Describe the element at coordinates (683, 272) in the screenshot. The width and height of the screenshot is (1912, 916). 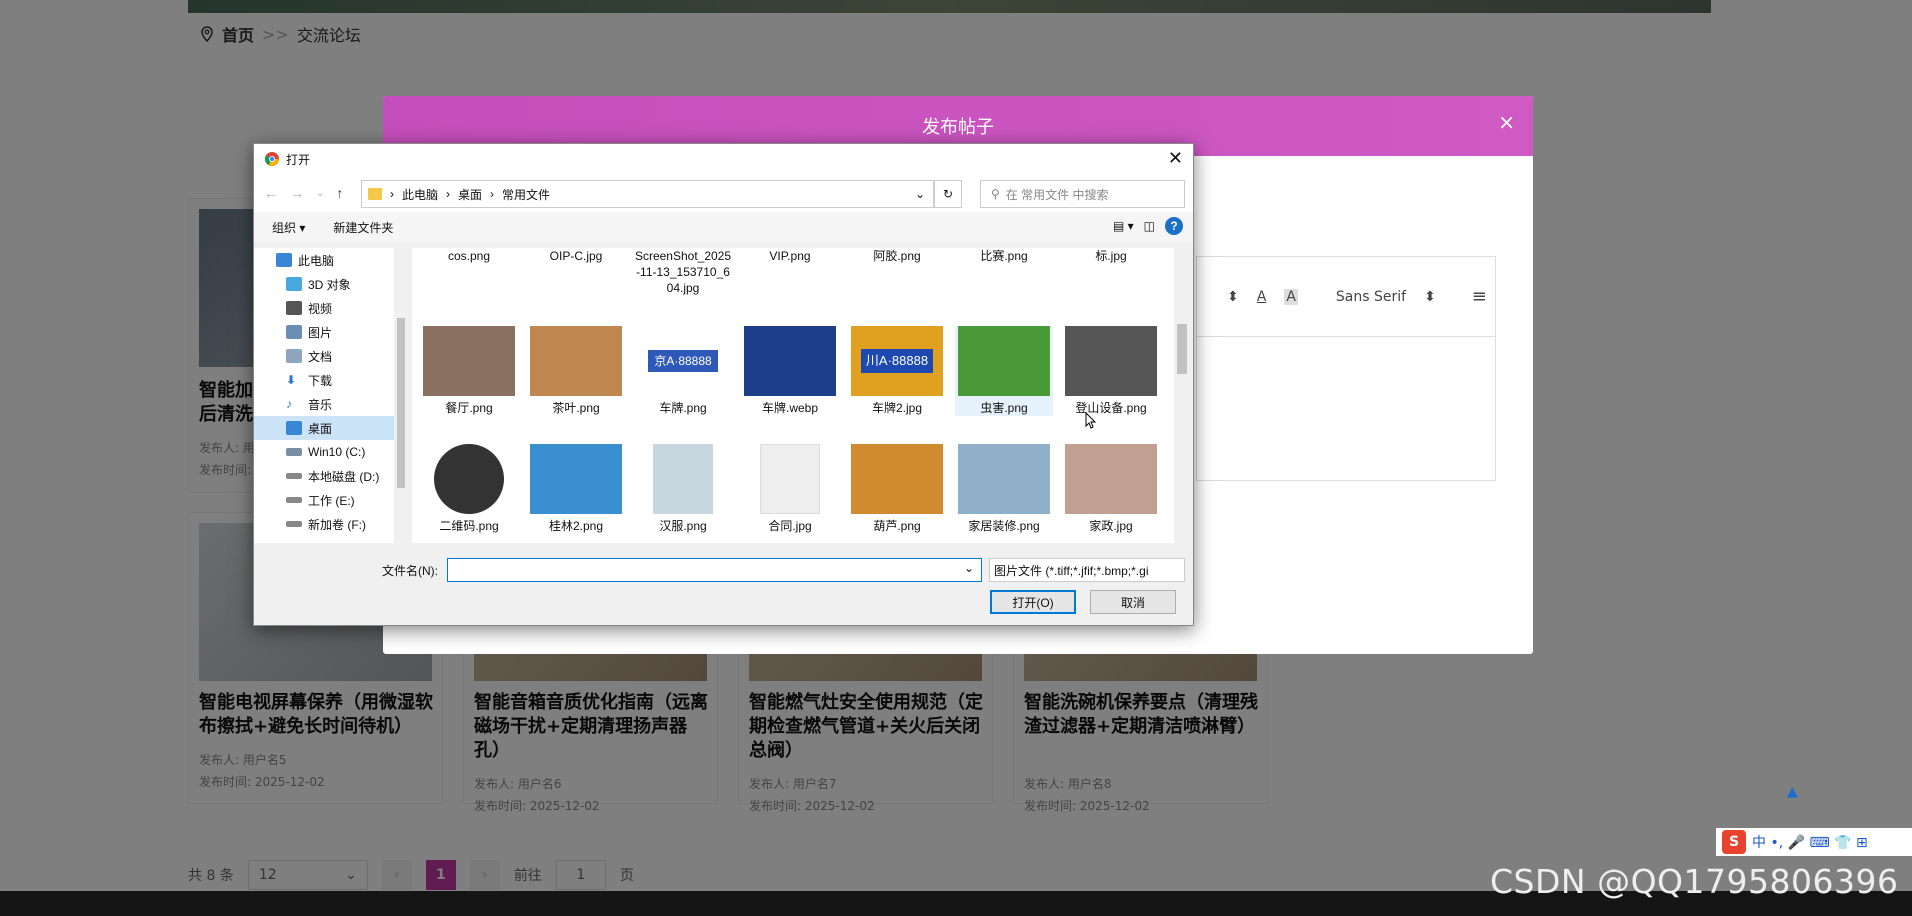
I see `file-item: ScreenShot_2025-11-13_153710_604.jpg` at that location.